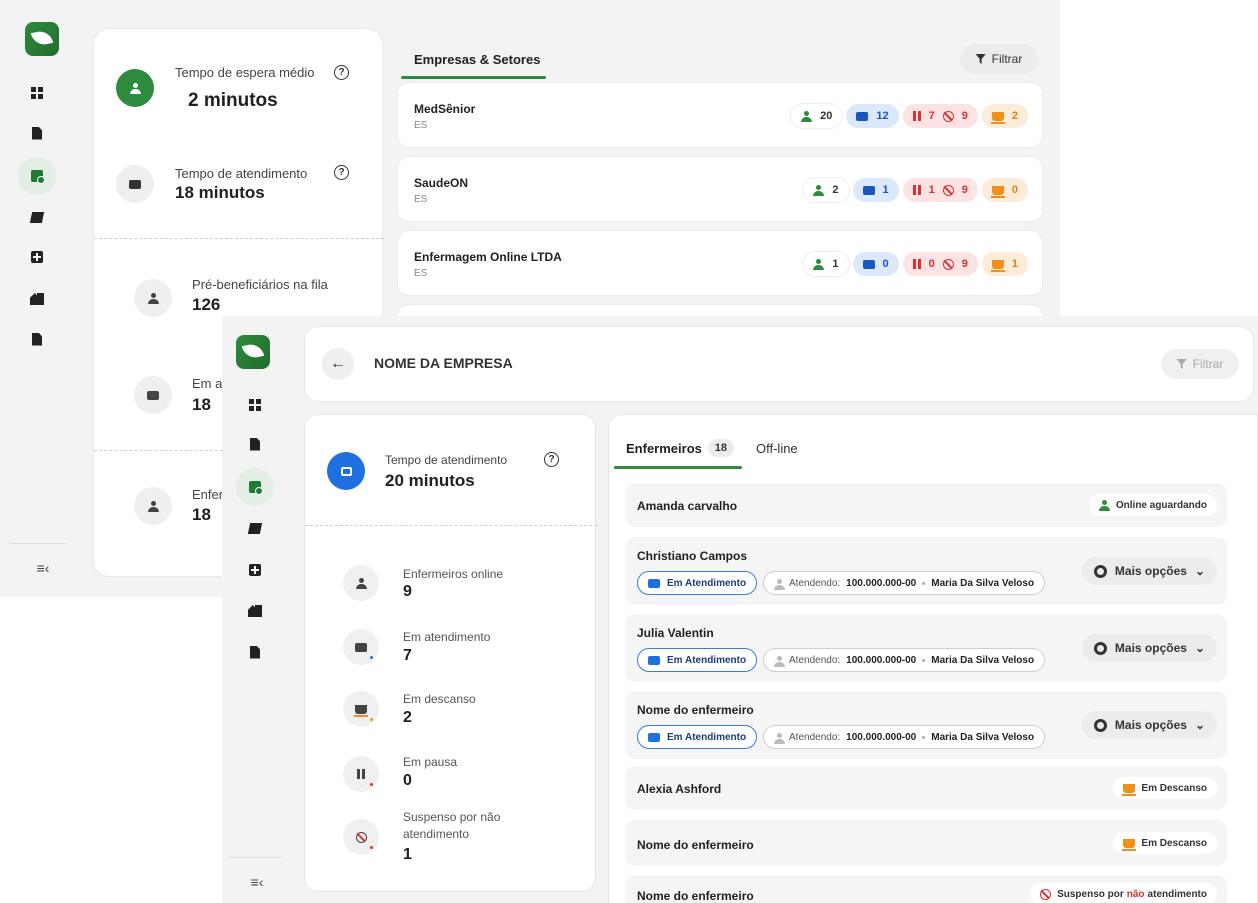 The width and height of the screenshot is (1258, 903). Describe the element at coordinates (477, 59) in the screenshot. I see `tab-companies: Empresas & Setores` at that location.